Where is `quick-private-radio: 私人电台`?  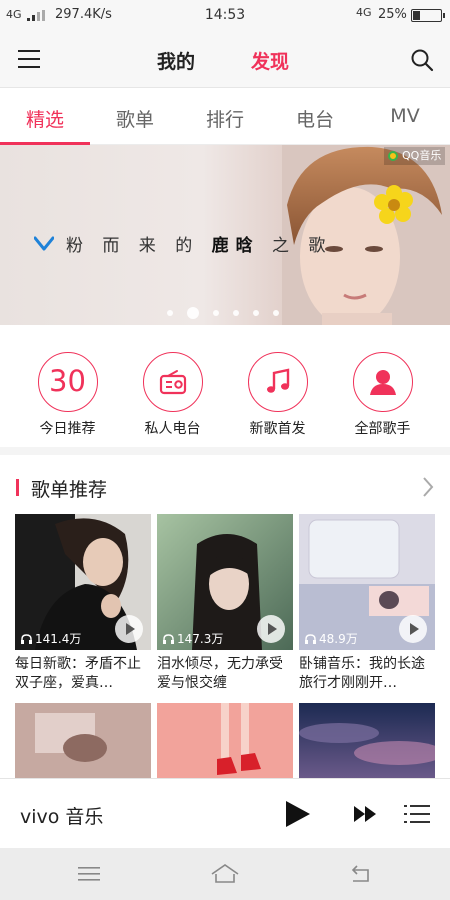
quick-private-radio: 私人电台 is located at coordinates (172, 395).